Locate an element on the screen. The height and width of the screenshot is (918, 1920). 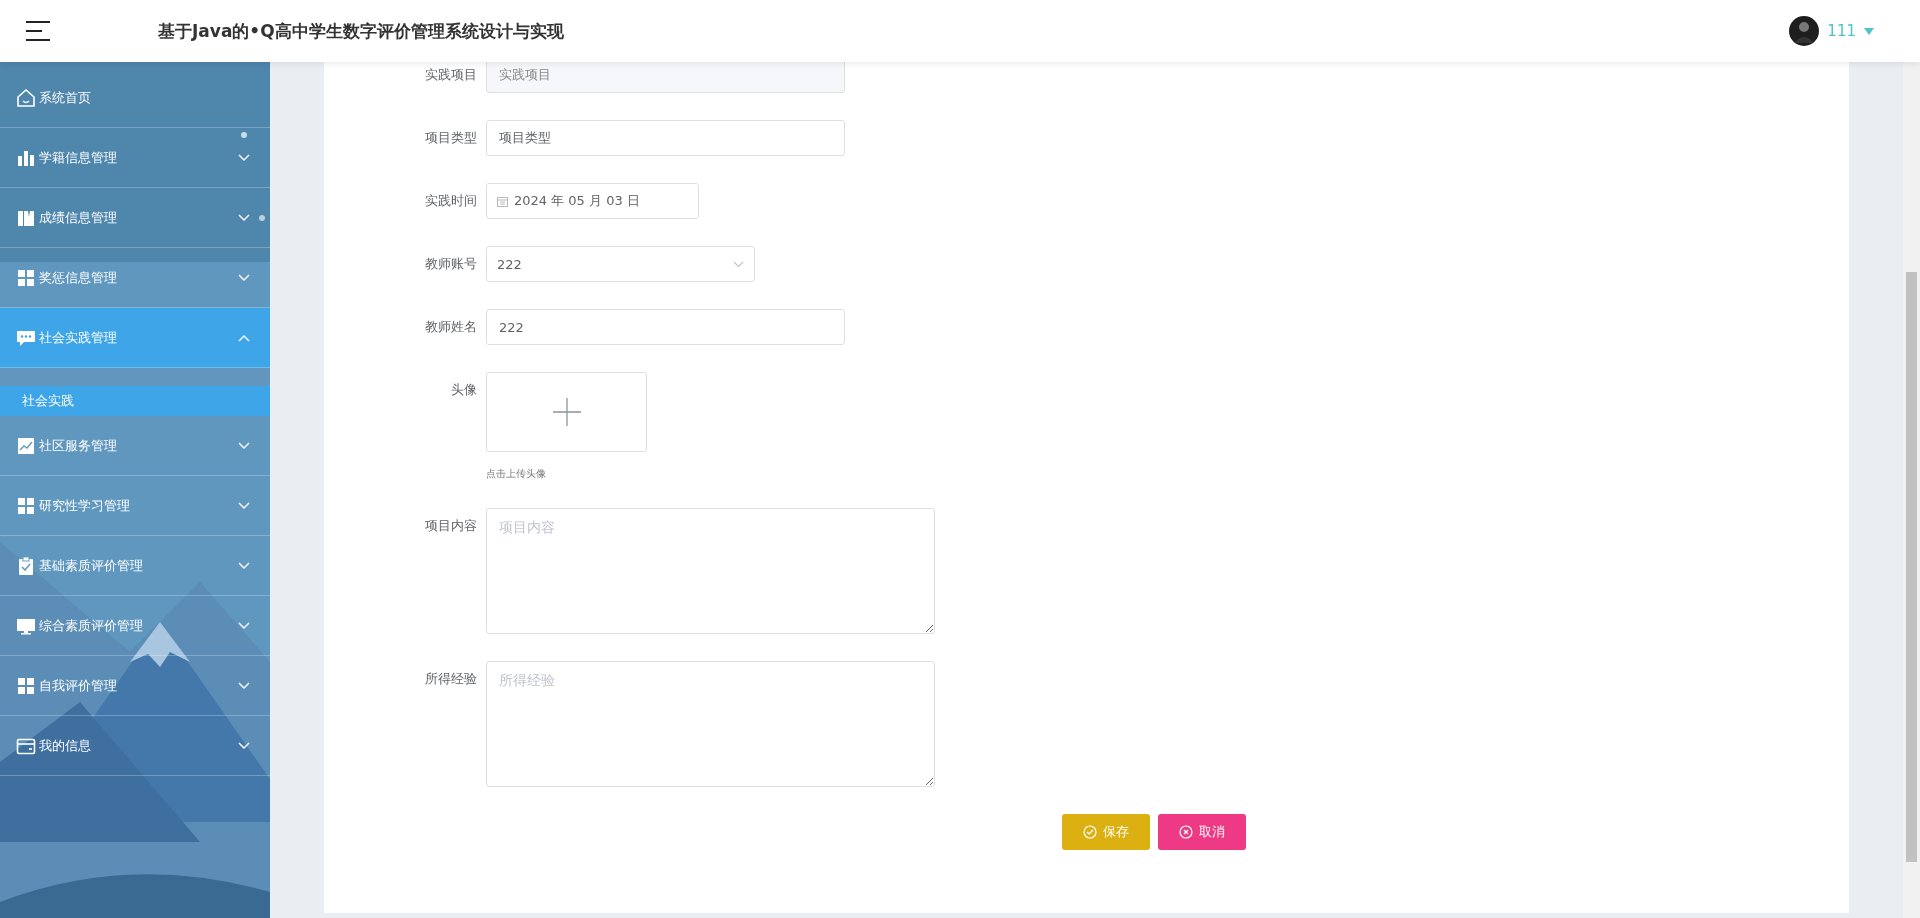
calendar-icon is located at coordinates (502, 201).